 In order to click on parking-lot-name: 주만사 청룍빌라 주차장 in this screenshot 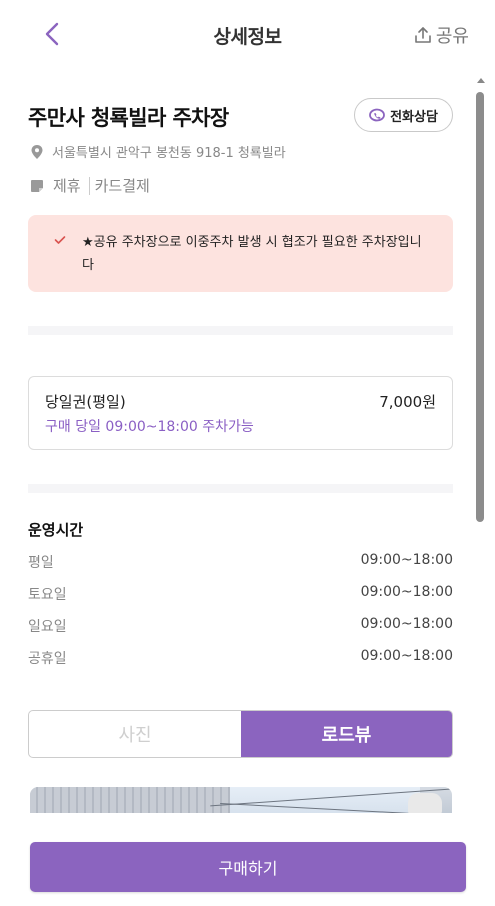, I will do `click(128, 118)`.